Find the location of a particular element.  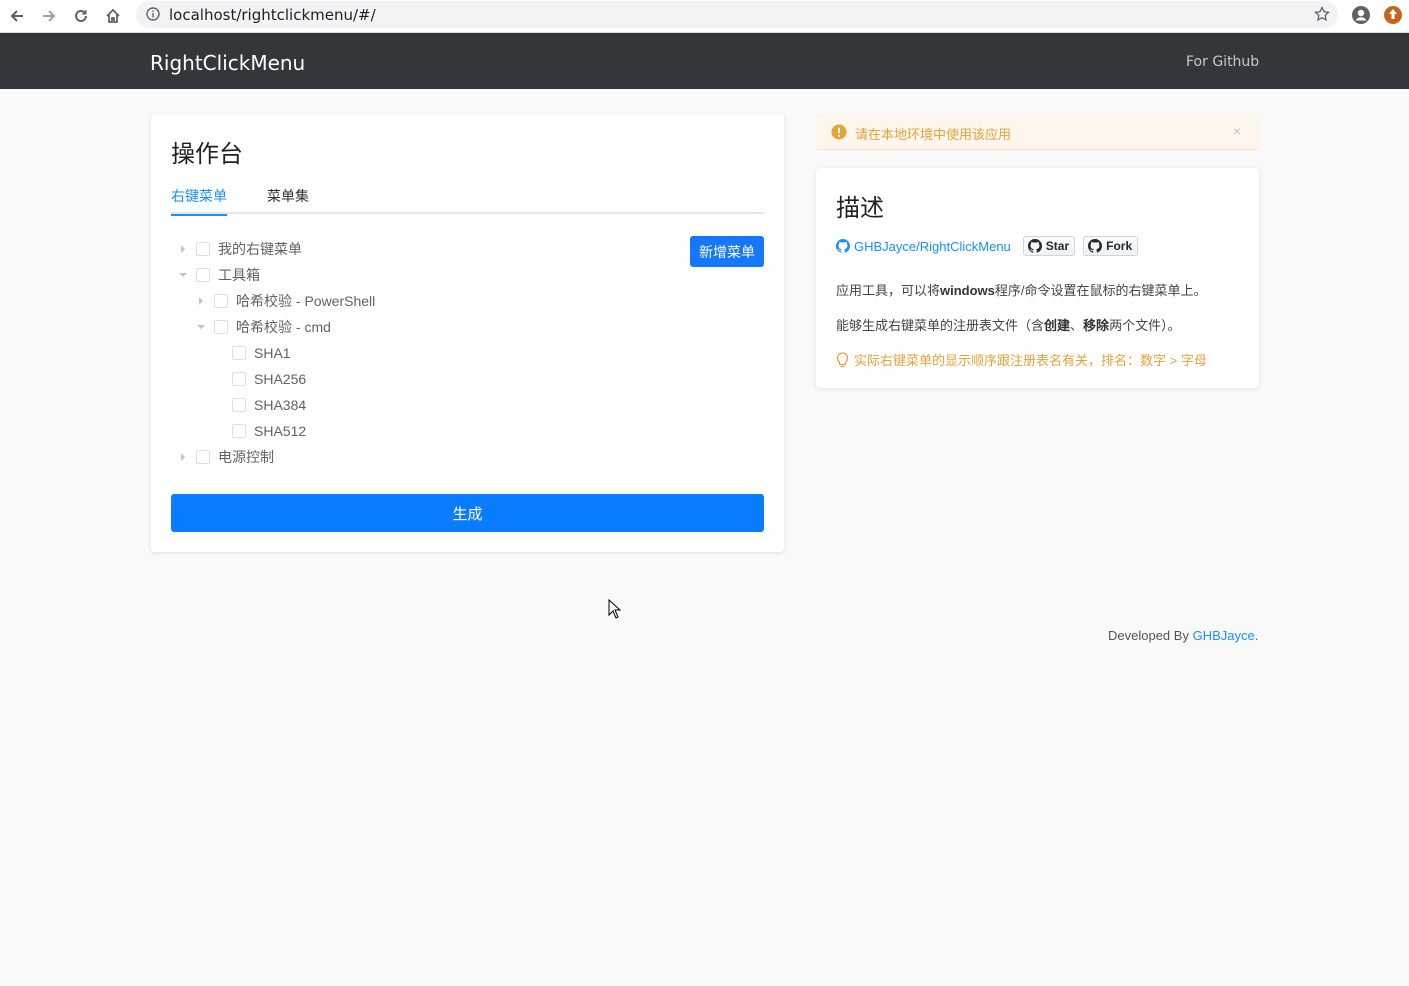

description-line-1: 应用工具，可以将windows程序/命令设置在鼠标的右键菜单上。 is located at coordinates (1021, 289).